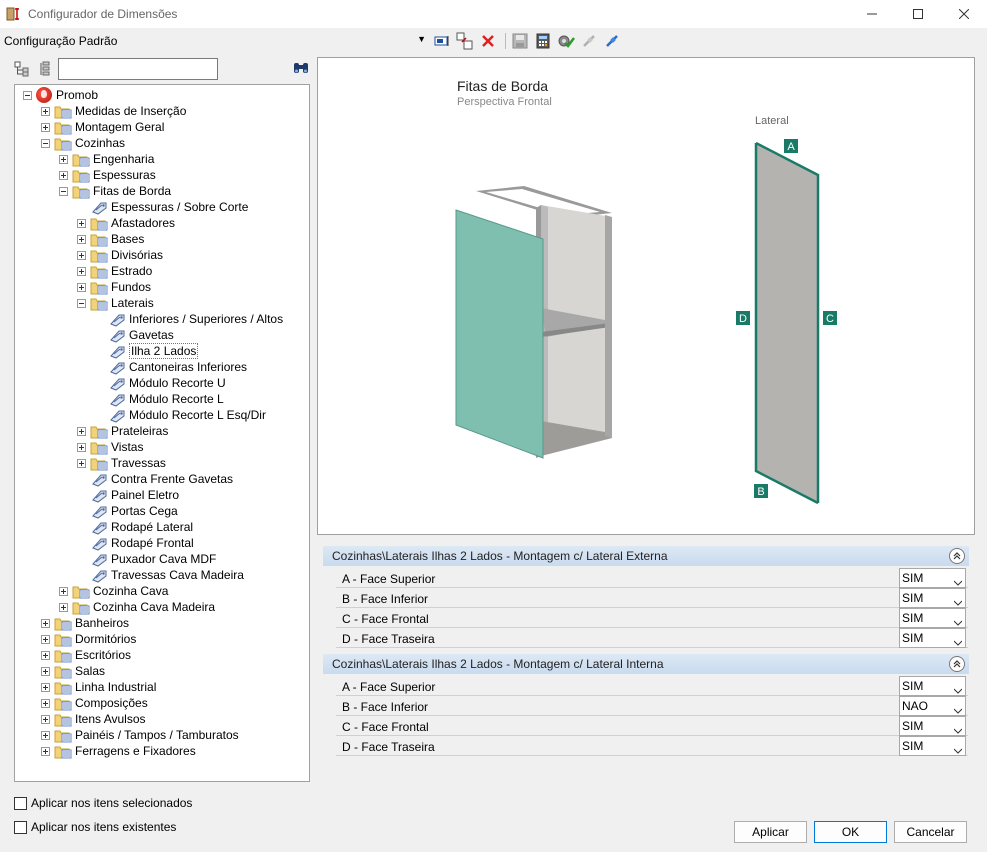 The image size is (987, 852). I want to click on tree-item: Módulo Recorte U, so click(160, 383).